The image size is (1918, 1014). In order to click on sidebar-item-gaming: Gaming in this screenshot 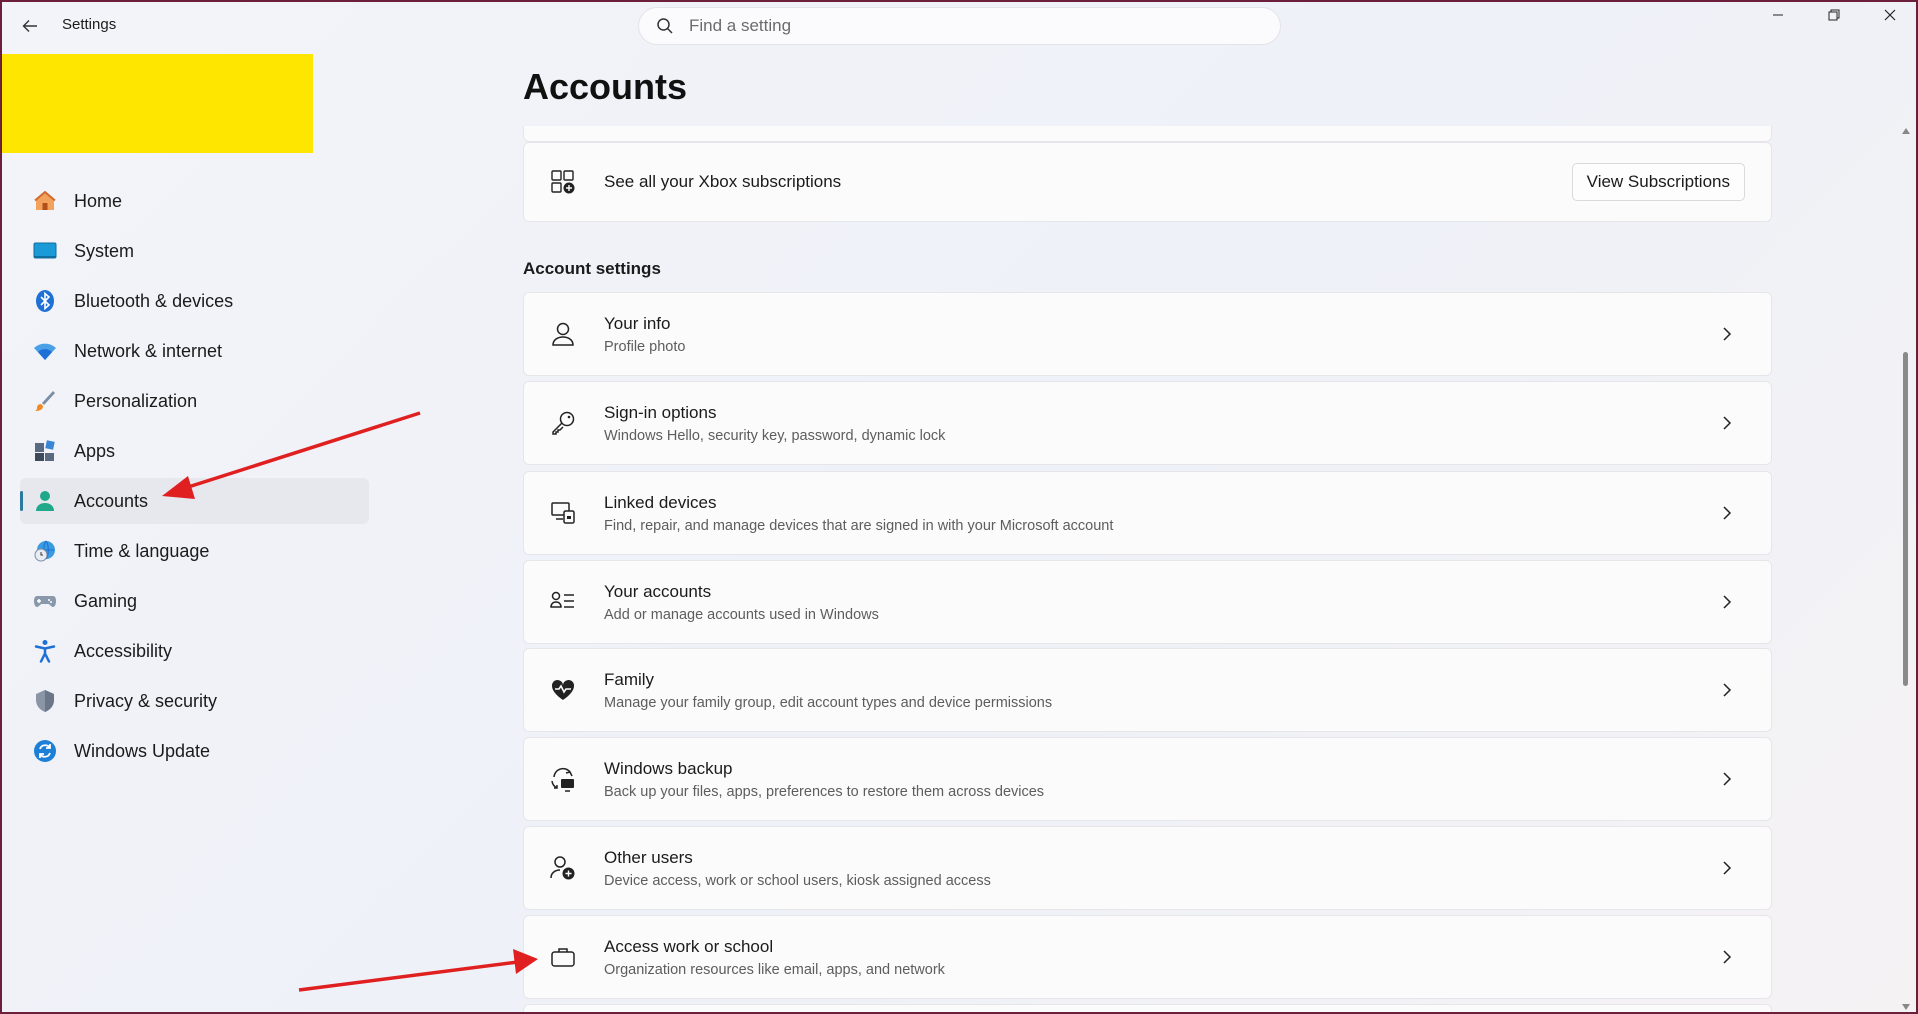, I will do `click(194, 601)`.